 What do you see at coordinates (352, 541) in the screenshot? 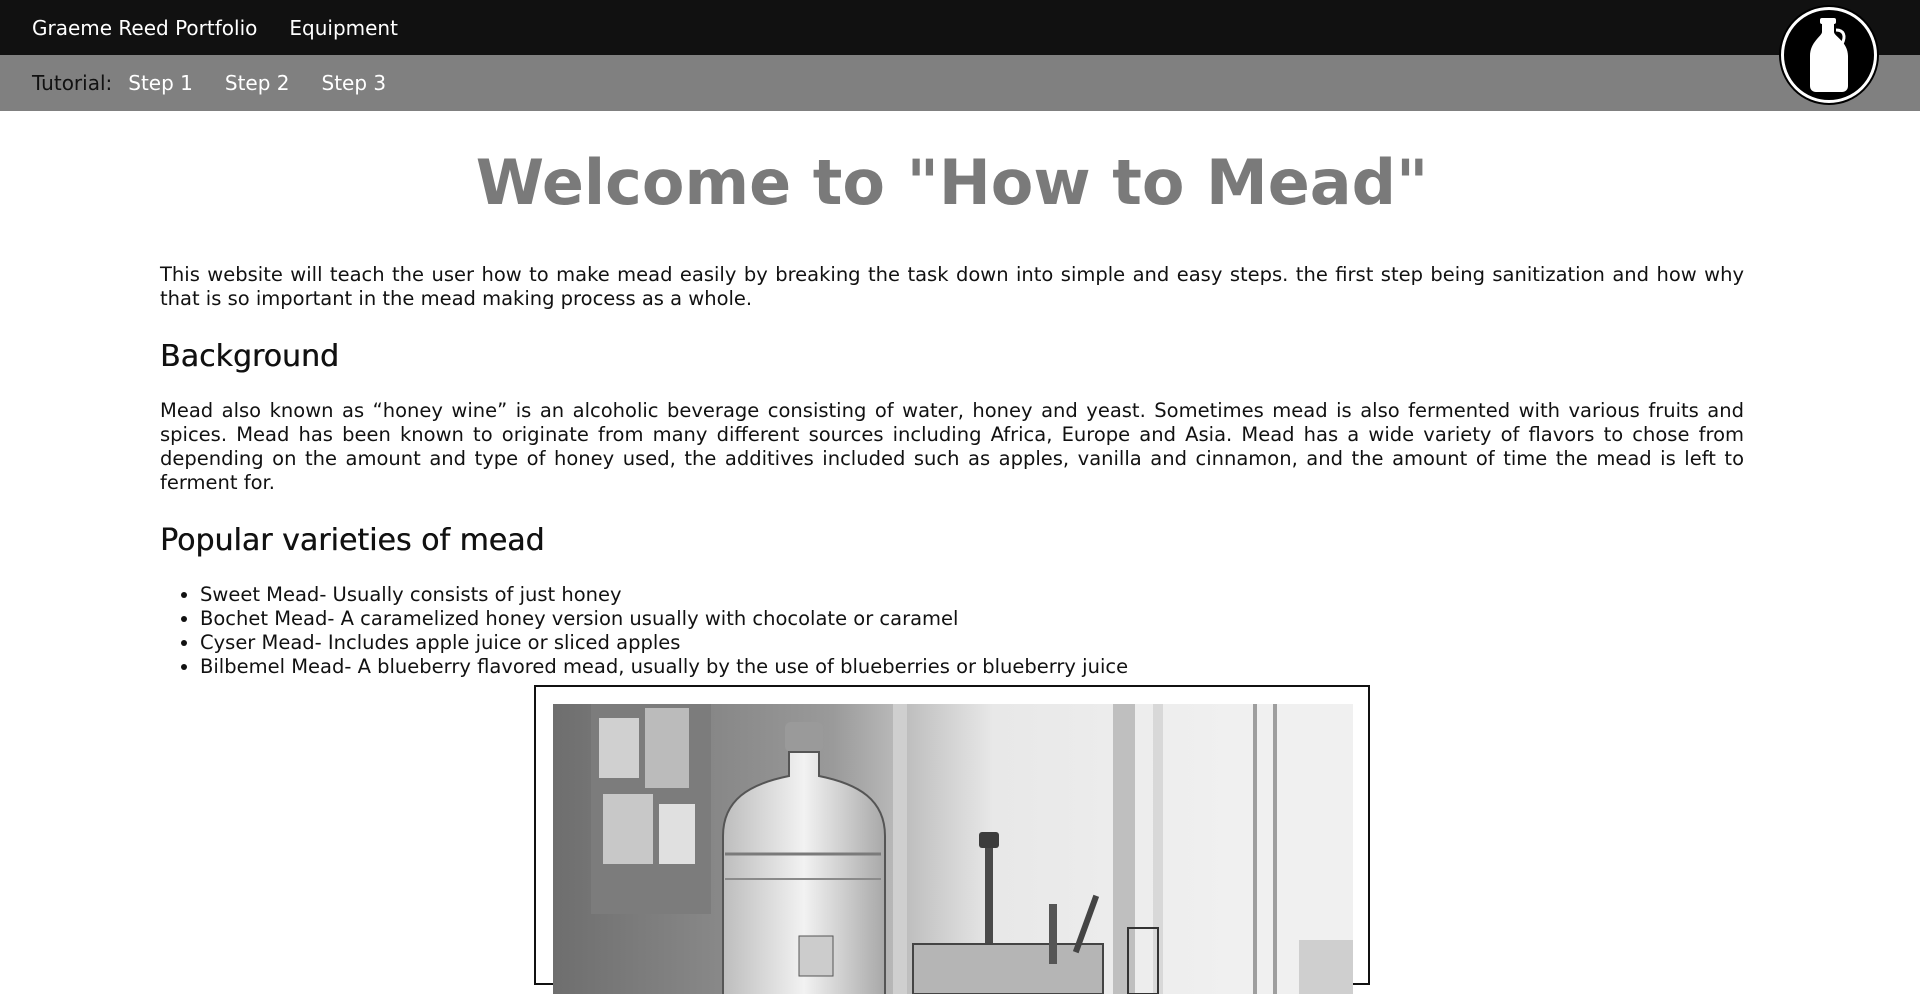
I see `varieties-heading: Popular varieties of mead` at bounding box center [352, 541].